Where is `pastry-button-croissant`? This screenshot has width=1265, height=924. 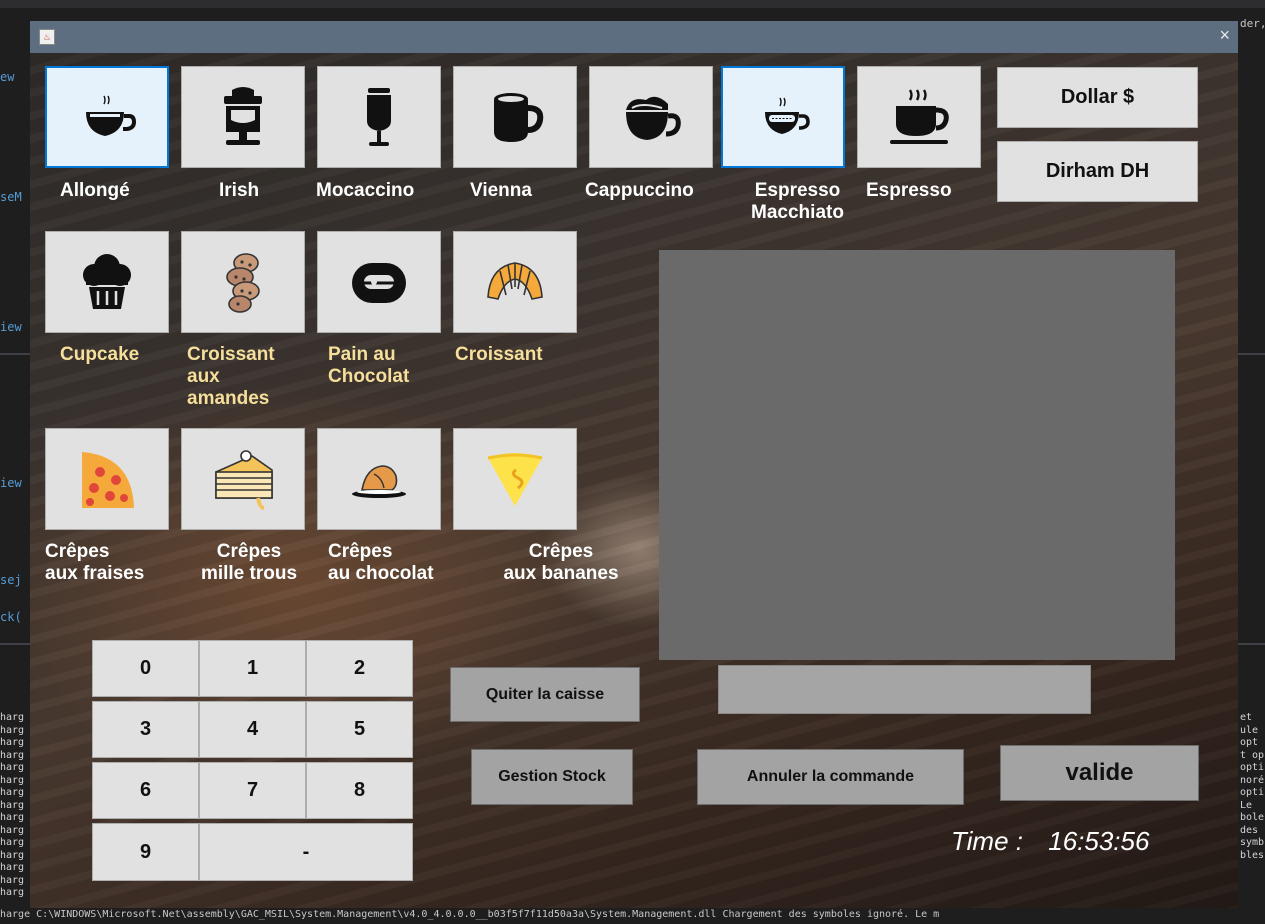
pastry-button-croissant is located at coordinates (515, 282).